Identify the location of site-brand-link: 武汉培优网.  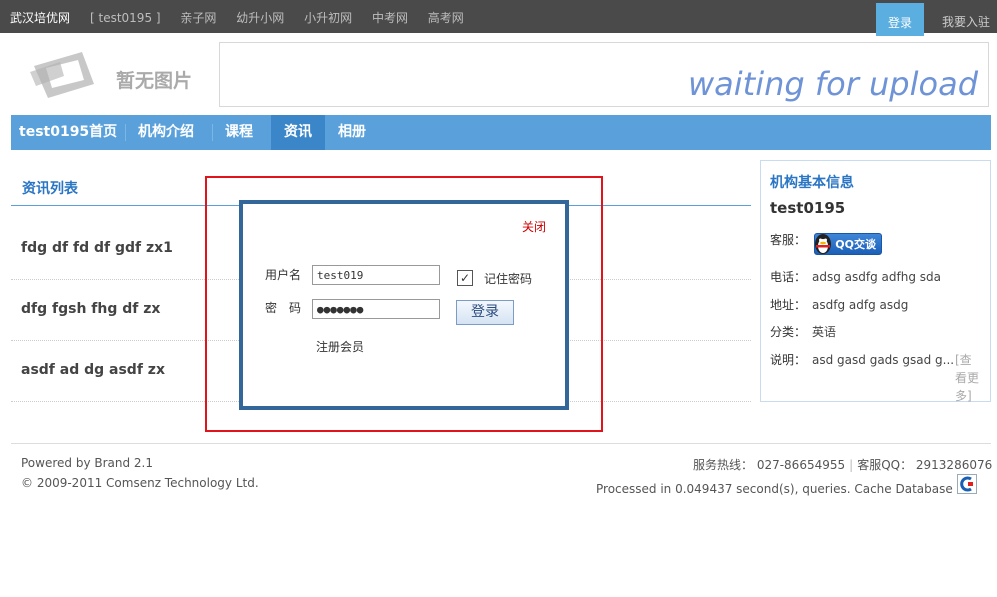
(40, 17).